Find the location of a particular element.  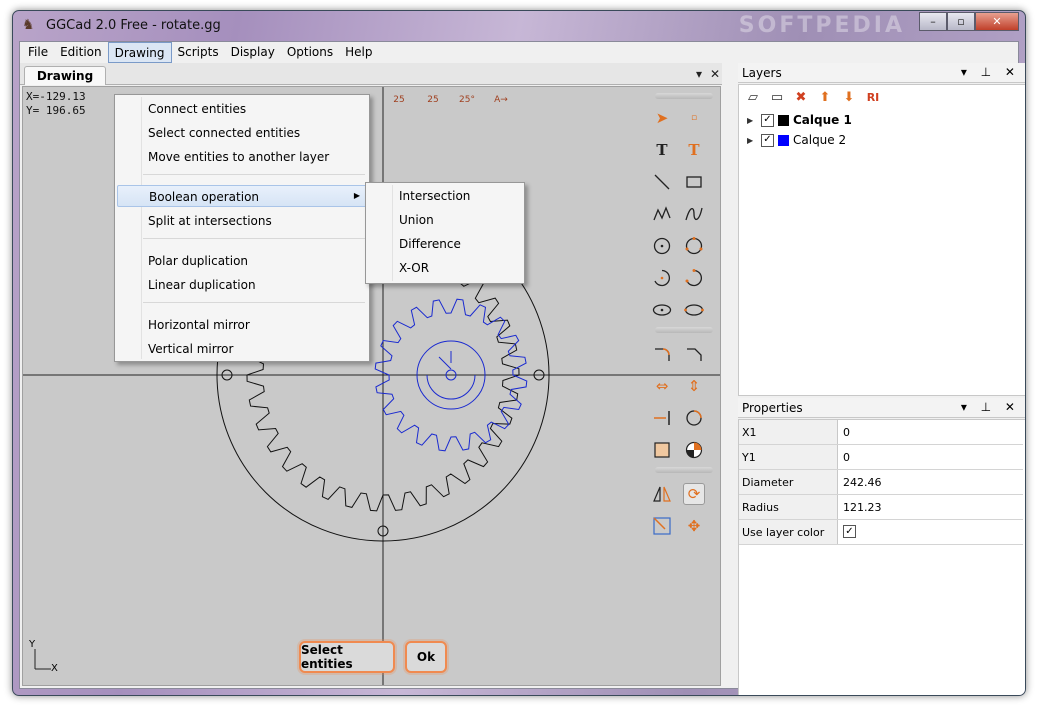

property-value: 121.23 is located at coordinates (862, 507).